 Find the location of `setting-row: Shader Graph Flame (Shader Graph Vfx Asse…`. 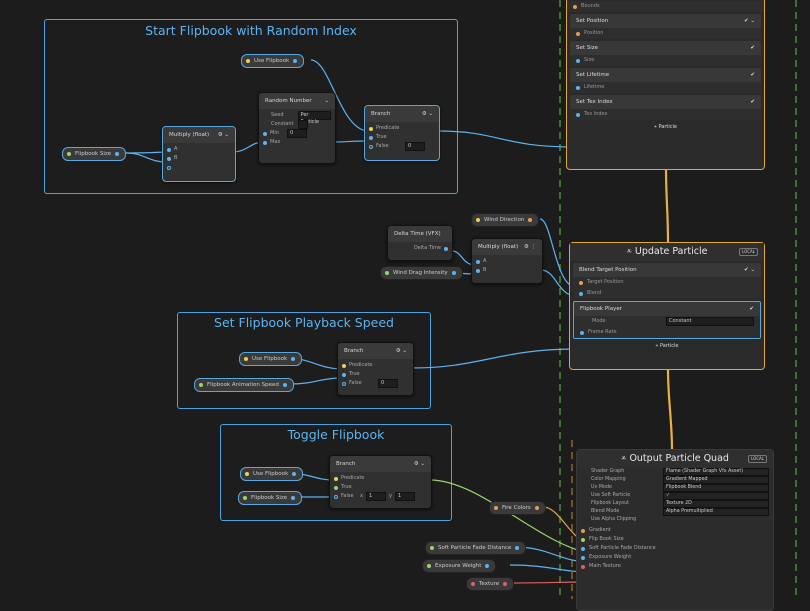

setting-row: Shader Graph Flame (Shader Graph Vfx Asse… is located at coordinates (675, 472).